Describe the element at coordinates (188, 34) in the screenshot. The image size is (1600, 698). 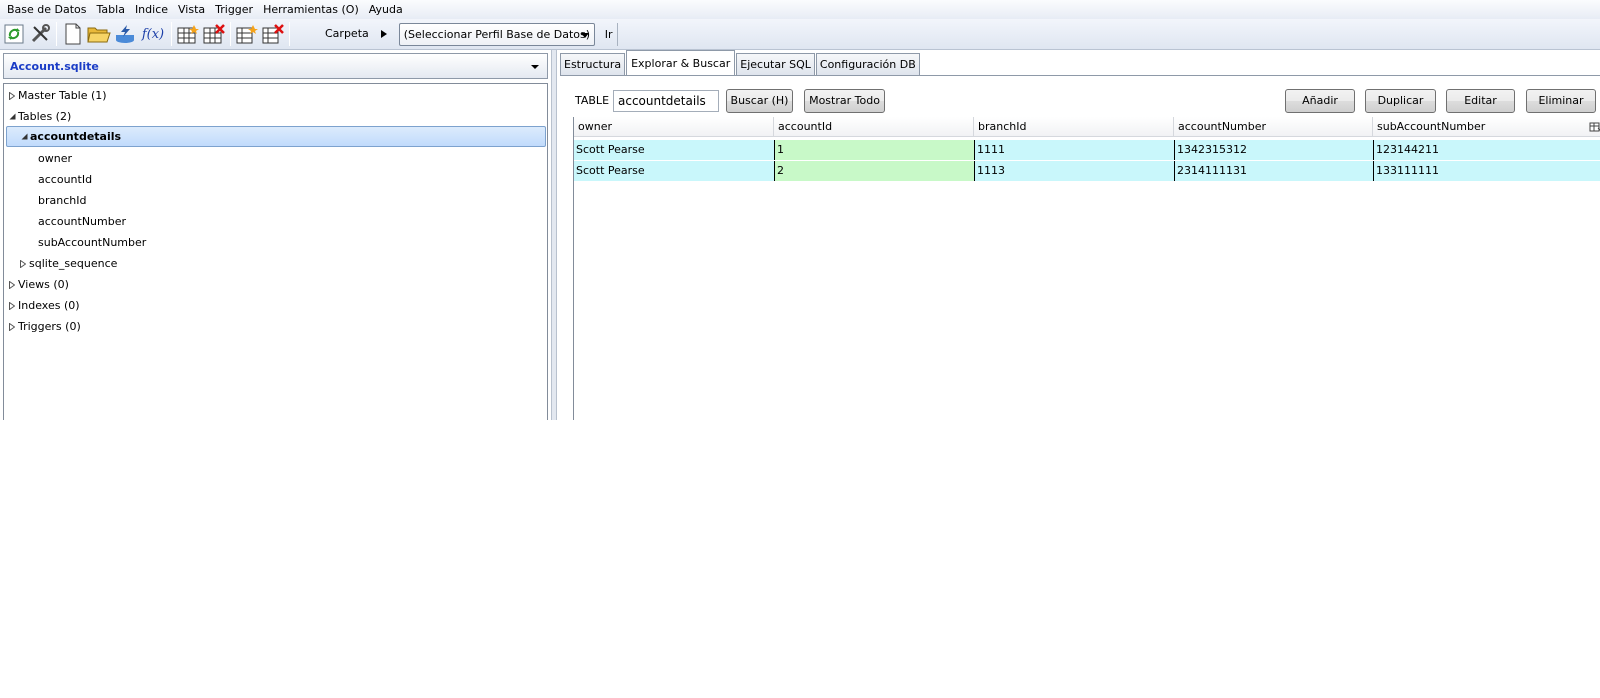
I see `create-table-icon` at that location.